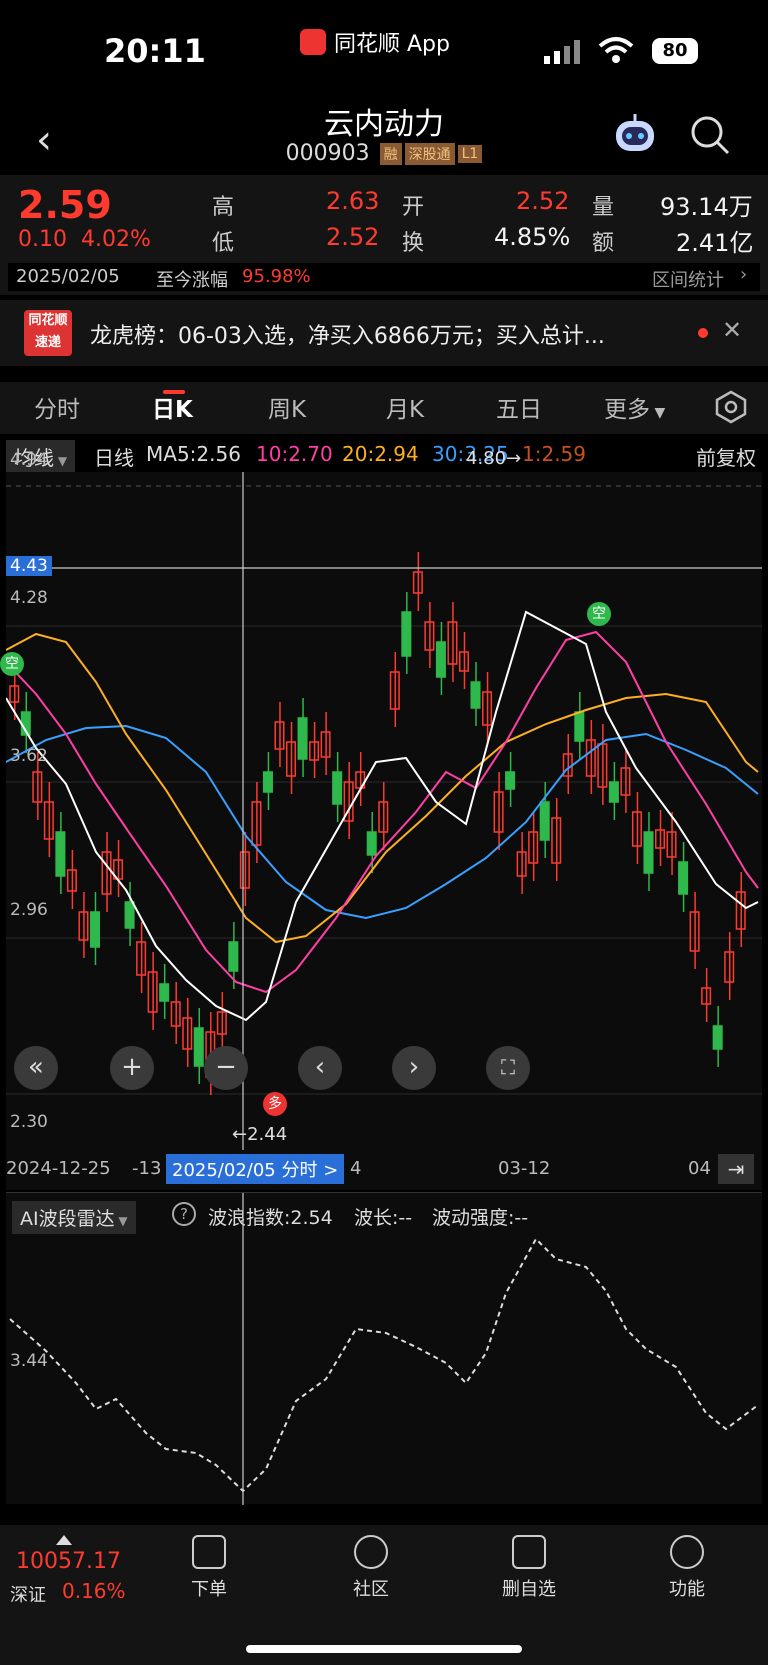 The height and width of the screenshot is (1665, 768). I want to click on ma5-value: MA5:2.56, so click(193, 454).